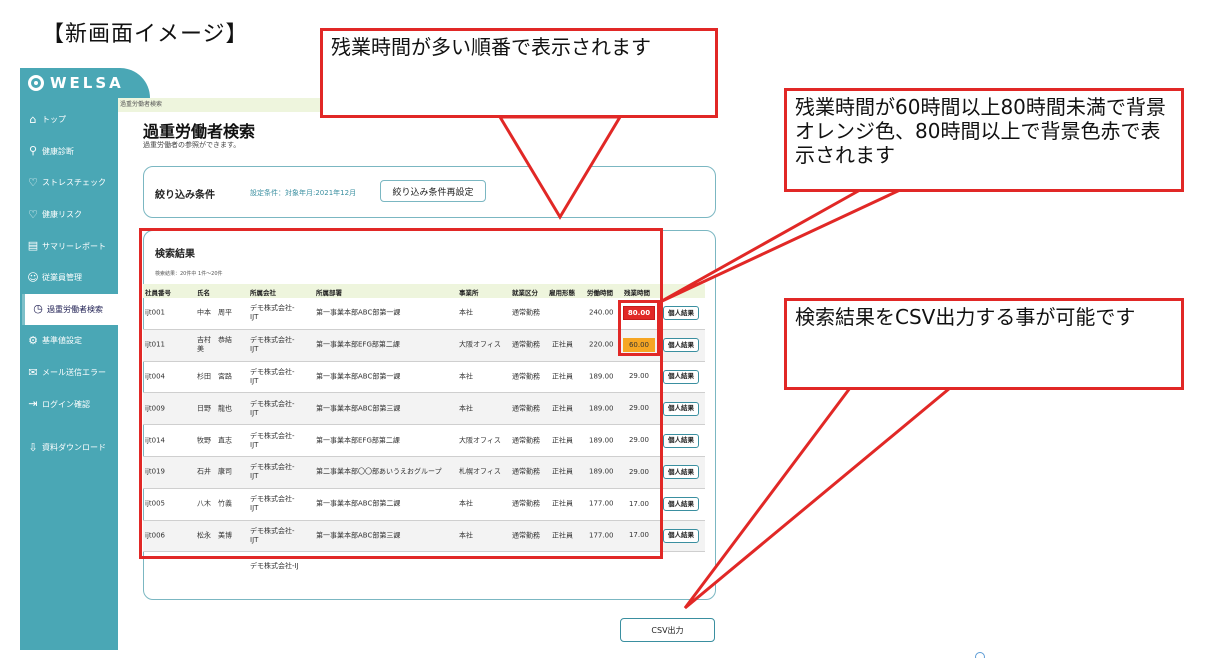 Image resolution: width=1206 pixels, height=658 pixels. Describe the element at coordinates (33, 447) in the screenshot. I see `download-icon: ⇩` at that location.